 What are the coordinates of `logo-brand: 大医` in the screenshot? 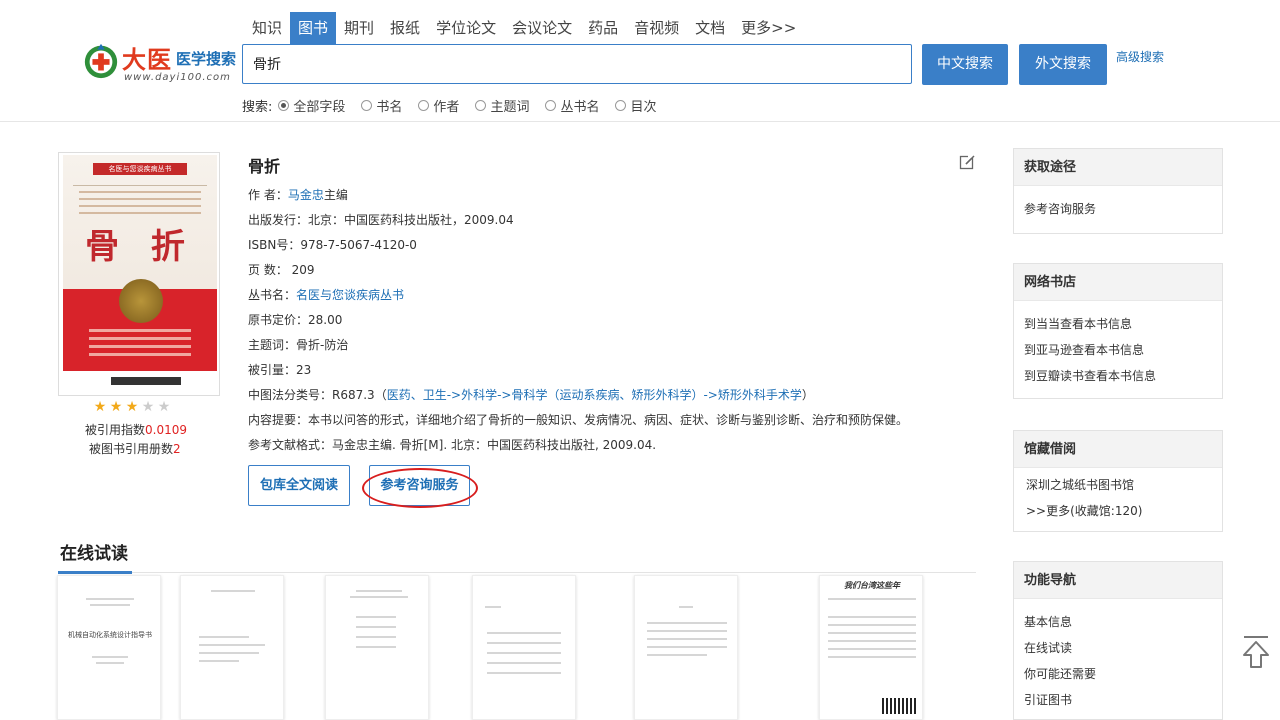 It's located at (147, 60).